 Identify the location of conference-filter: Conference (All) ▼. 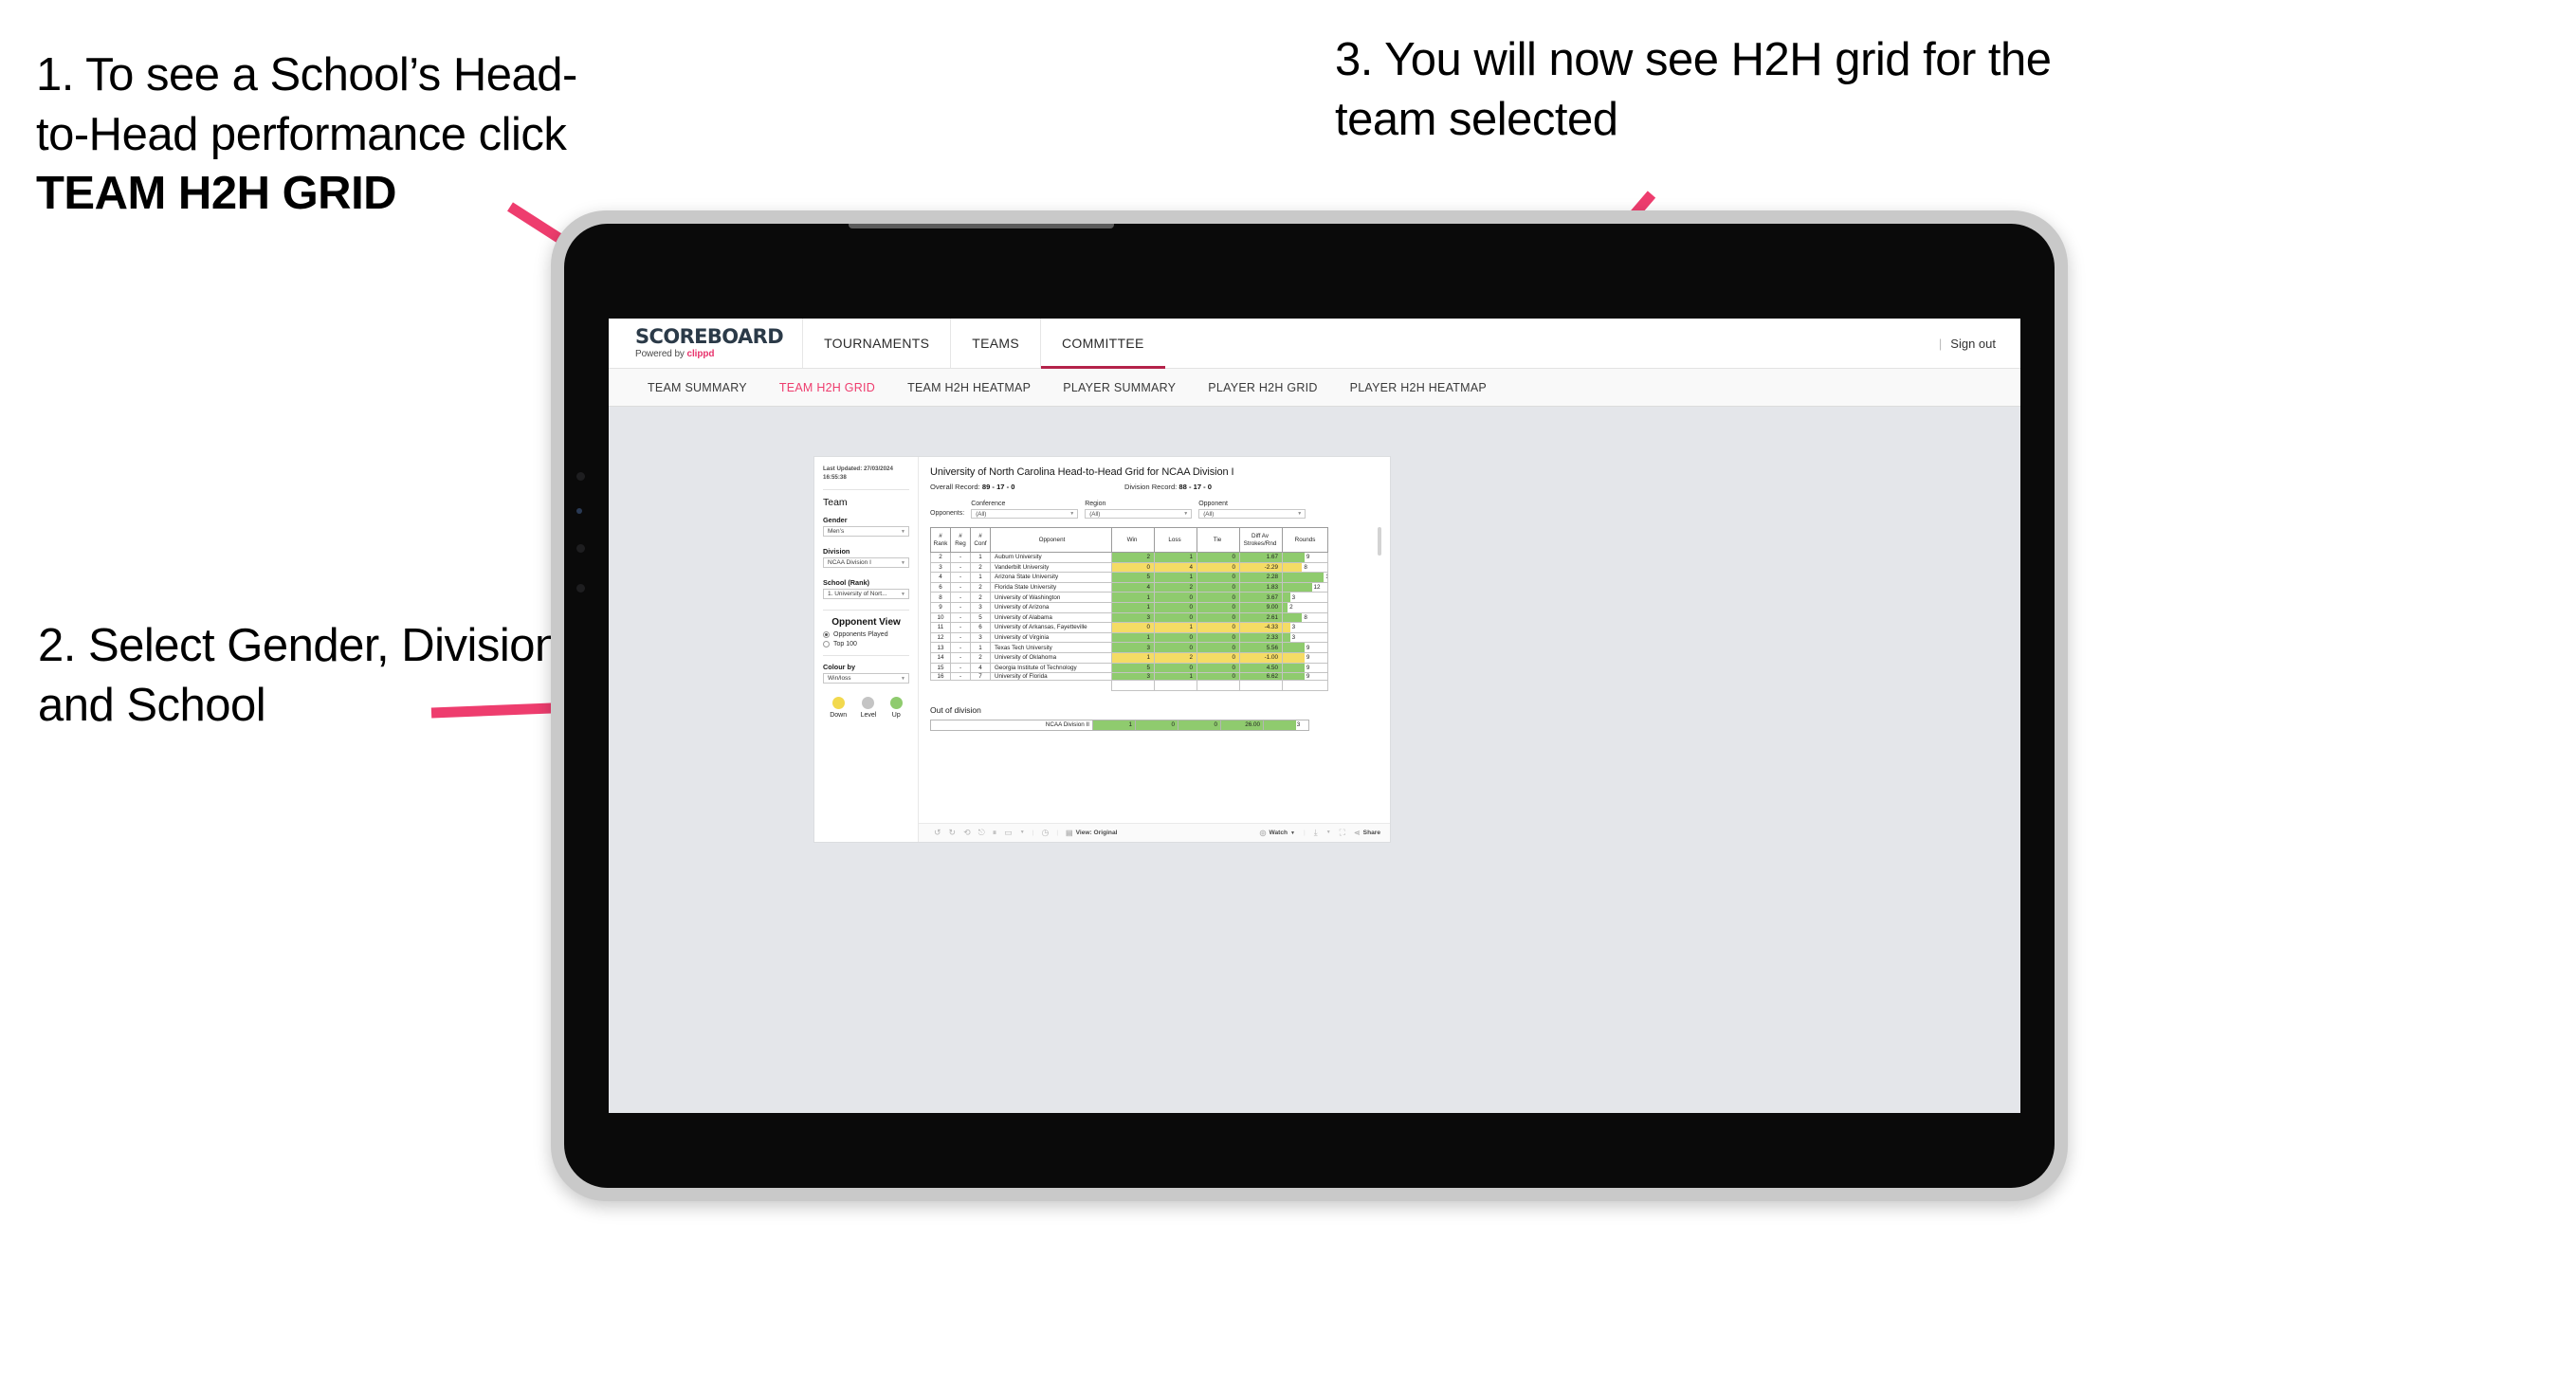
(1025, 510).